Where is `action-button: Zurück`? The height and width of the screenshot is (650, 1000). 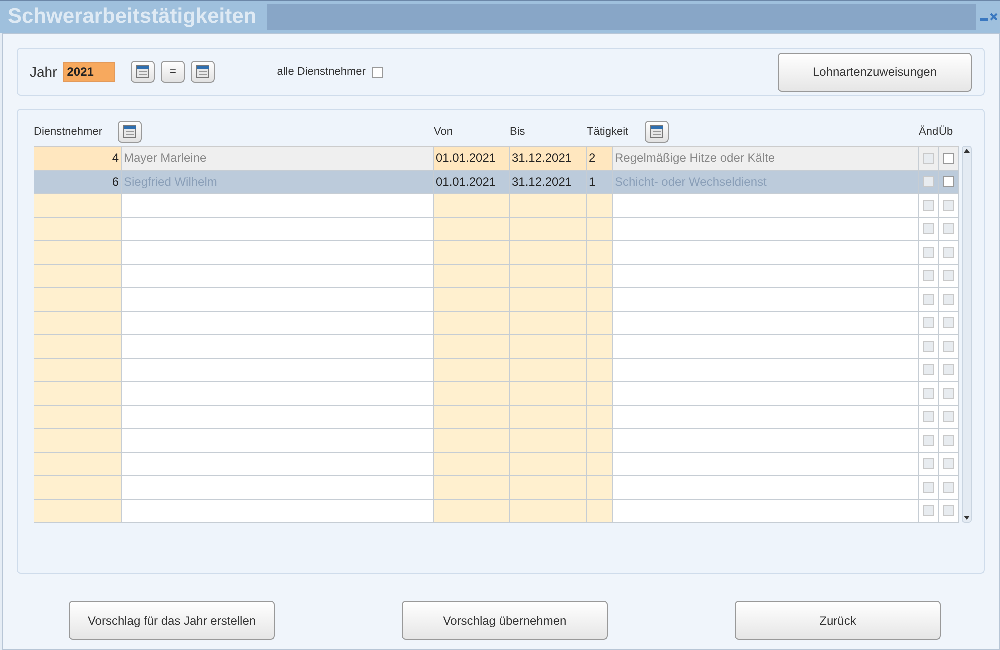 action-button: Zurück is located at coordinates (838, 620).